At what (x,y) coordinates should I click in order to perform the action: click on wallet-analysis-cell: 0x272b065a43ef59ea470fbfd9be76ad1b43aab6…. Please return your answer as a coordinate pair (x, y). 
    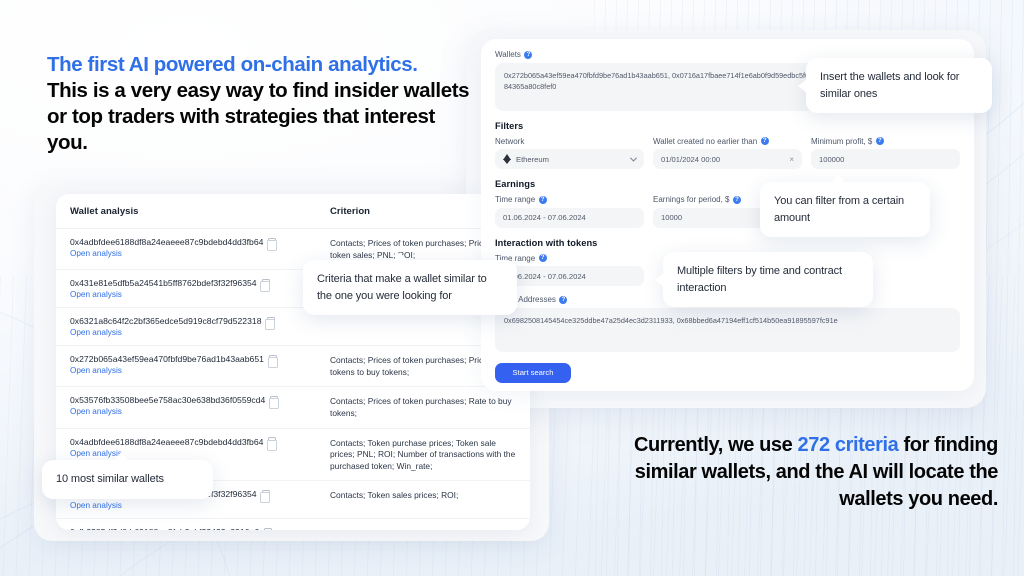
    Looking at the image, I should click on (200, 364).